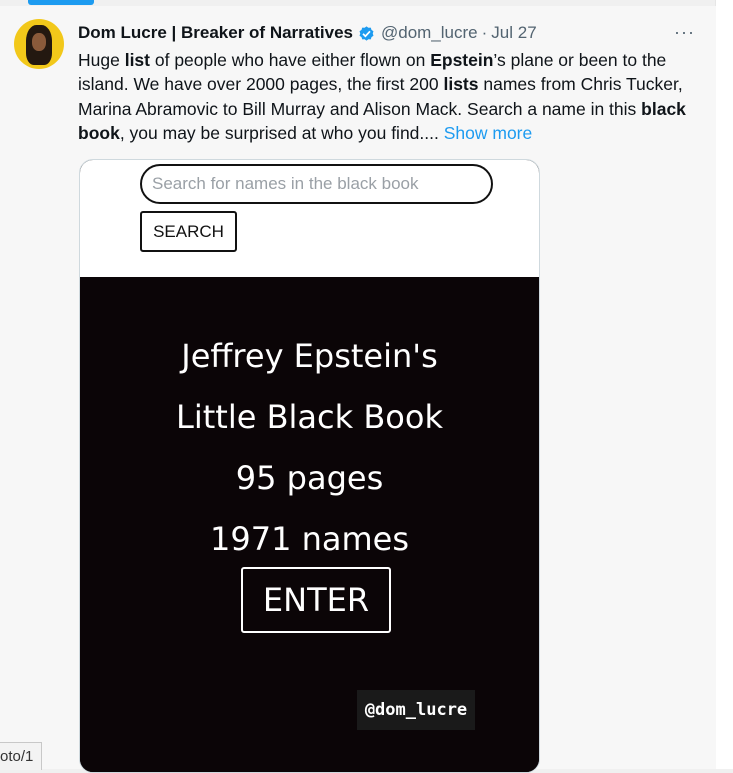  What do you see at coordinates (316, 184) in the screenshot?
I see `search-input` at bounding box center [316, 184].